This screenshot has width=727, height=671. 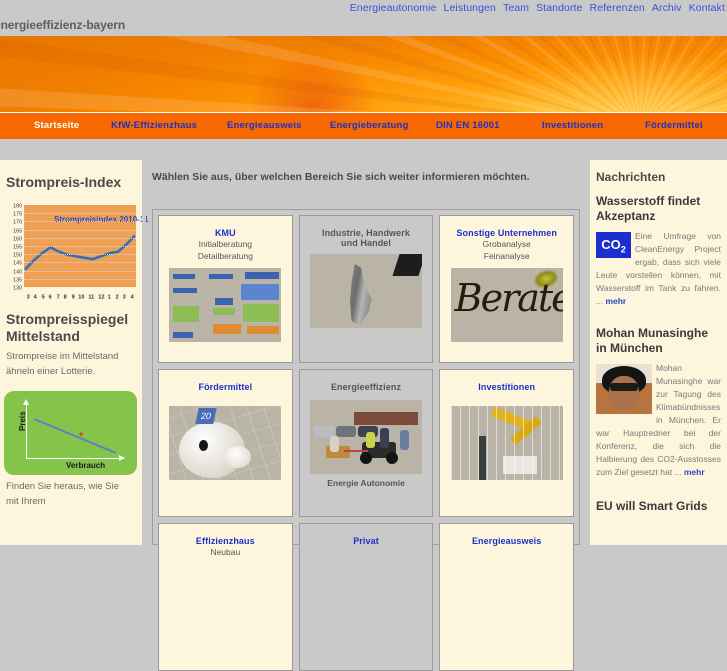 I want to click on strompreisspiegel-heading: Strompreisspiegel Mittelstand, so click(x=71, y=326).